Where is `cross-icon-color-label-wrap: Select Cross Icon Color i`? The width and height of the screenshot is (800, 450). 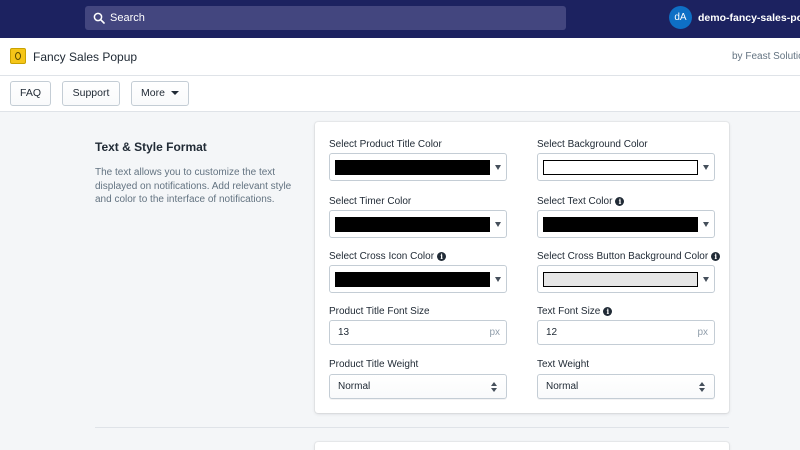 cross-icon-color-label-wrap: Select Cross Icon Color i is located at coordinates (388, 256).